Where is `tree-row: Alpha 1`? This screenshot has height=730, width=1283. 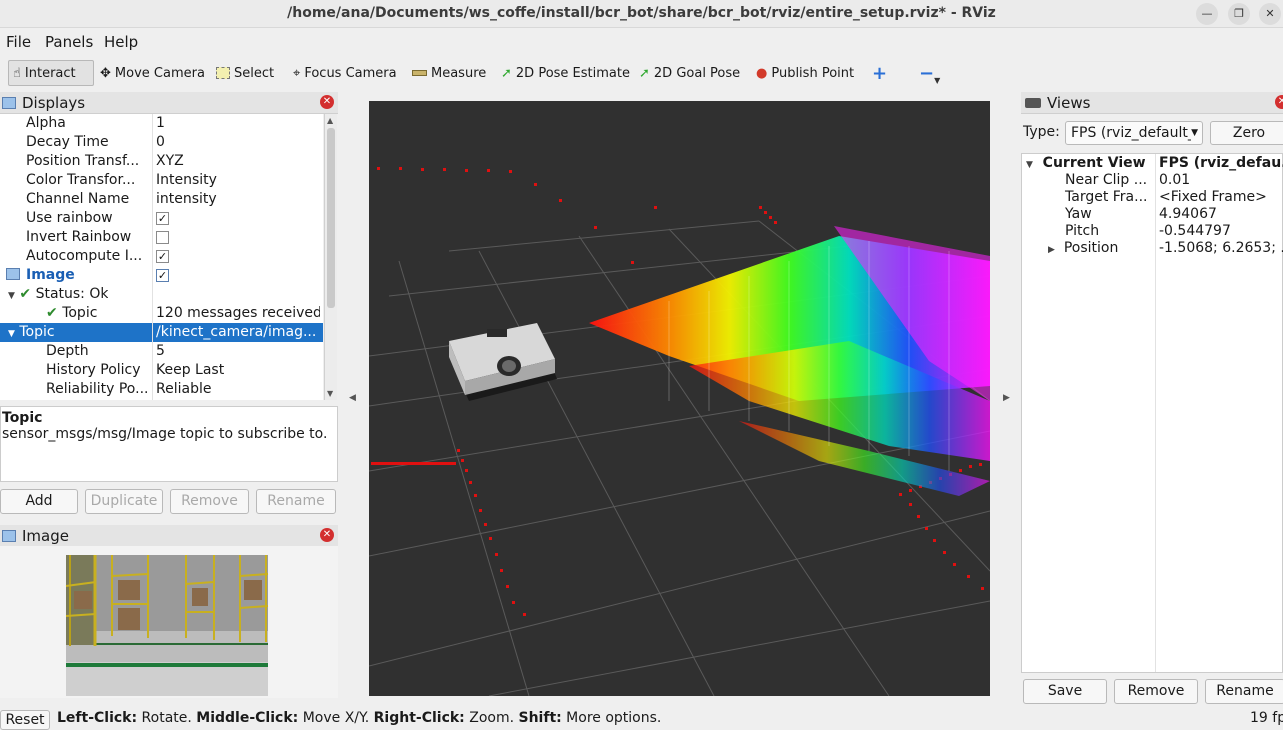
tree-row: Alpha 1 is located at coordinates (161, 123).